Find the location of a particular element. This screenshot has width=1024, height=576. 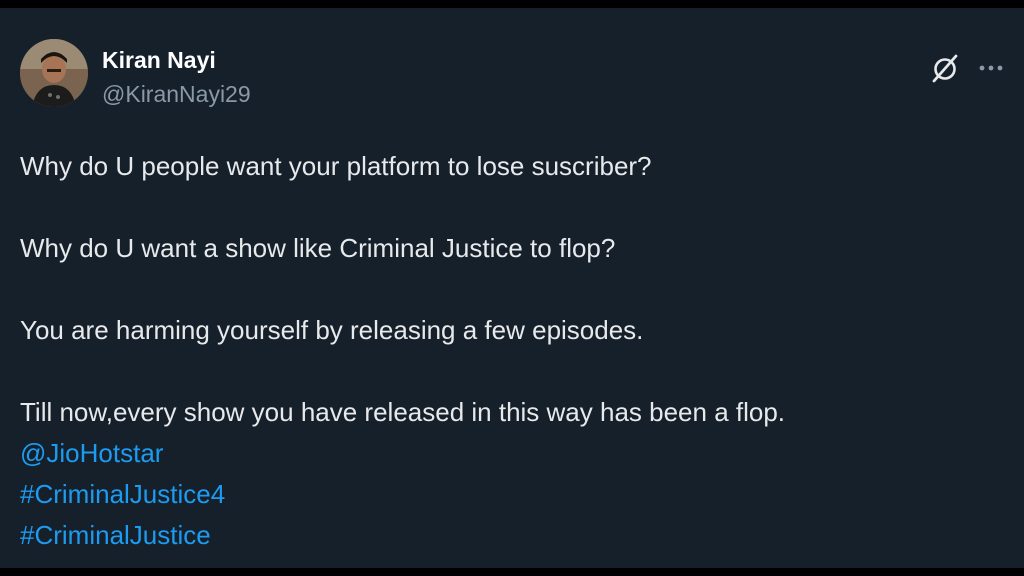

avatar is located at coordinates (54, 73).